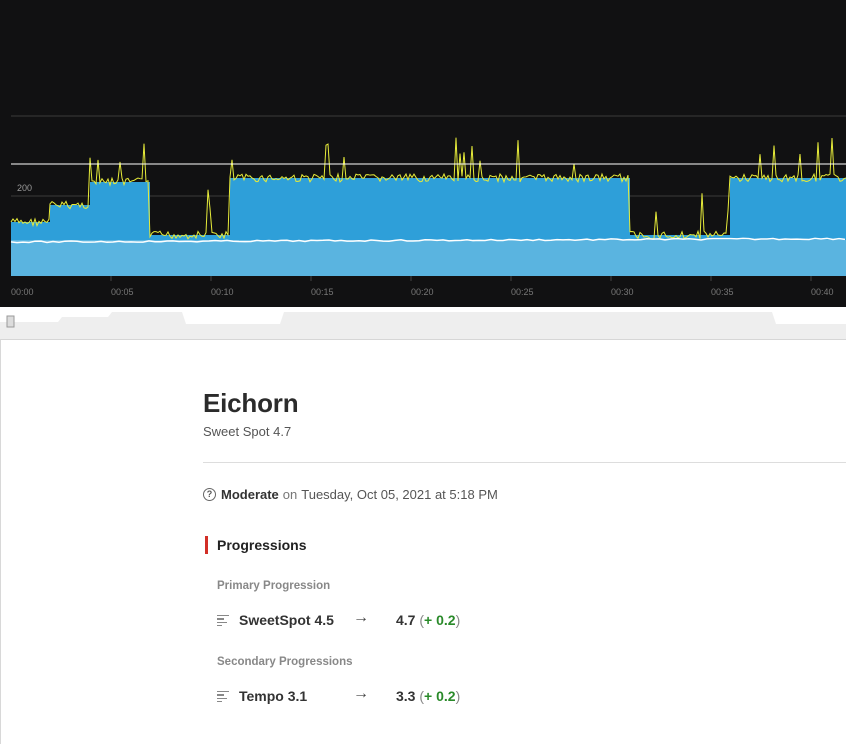 The height and width of the screenshot is (744, 846). I want to click on x-tick-label: 00:25, so click(522, 292).